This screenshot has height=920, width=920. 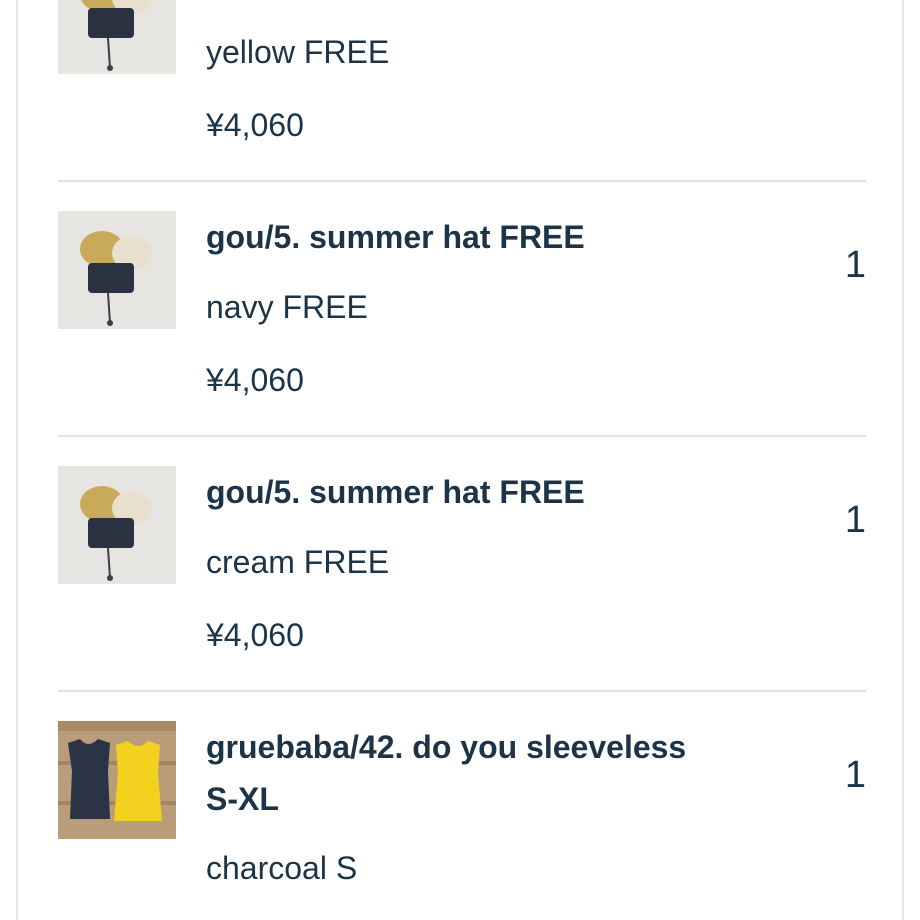 I want to click on sleeveless-top-photo-icon, so click(x=117, y=780).